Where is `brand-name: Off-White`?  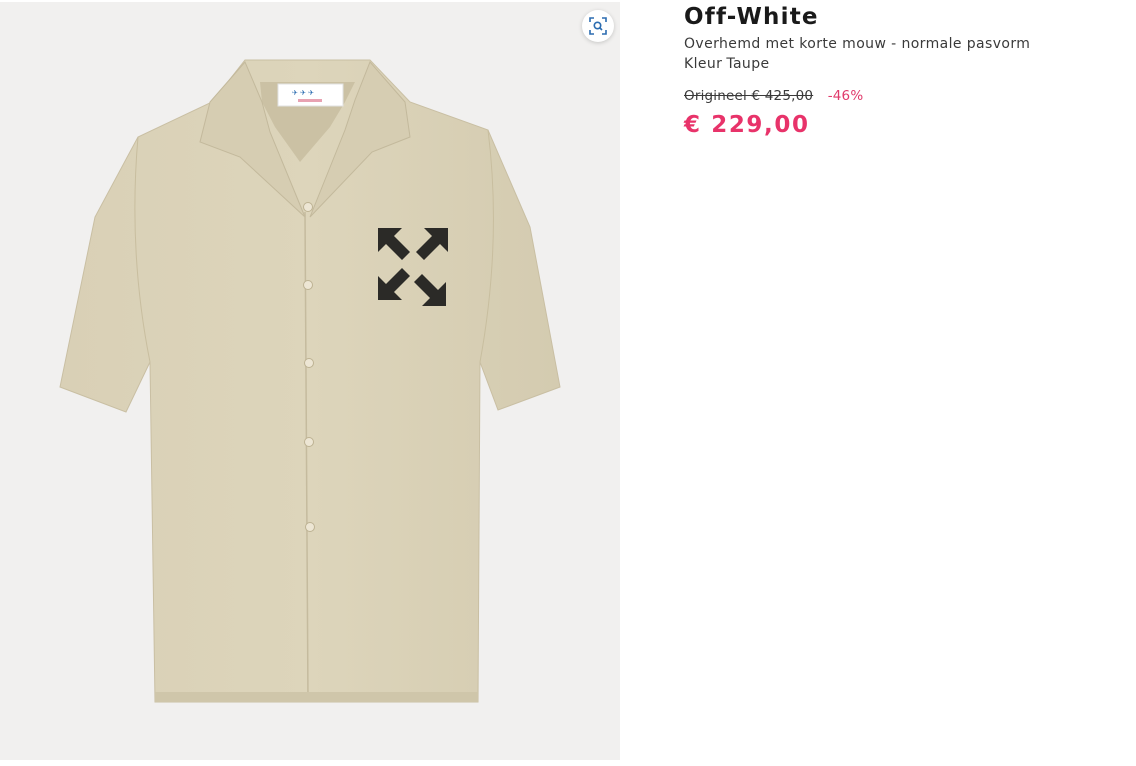
brand-name: Off-White is located at coordinates (904, 17).